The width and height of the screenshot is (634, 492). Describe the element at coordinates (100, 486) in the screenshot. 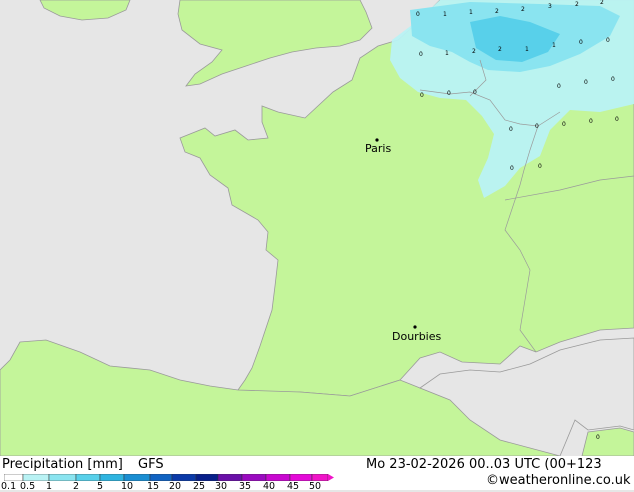

I see `legend-tick-label: 5` at that location.